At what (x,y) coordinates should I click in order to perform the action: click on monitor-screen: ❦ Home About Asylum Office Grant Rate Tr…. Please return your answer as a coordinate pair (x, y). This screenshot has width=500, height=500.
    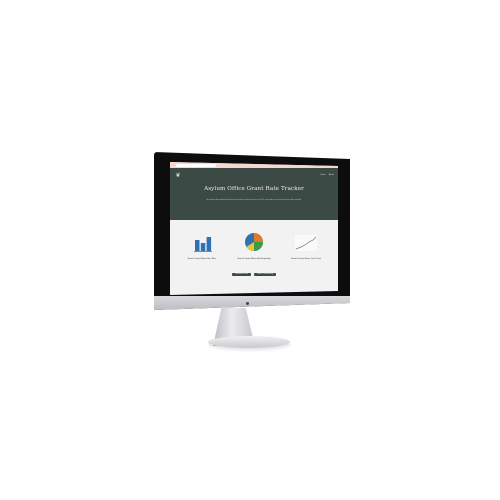
    Looking at the image, I should click on (254, 228).